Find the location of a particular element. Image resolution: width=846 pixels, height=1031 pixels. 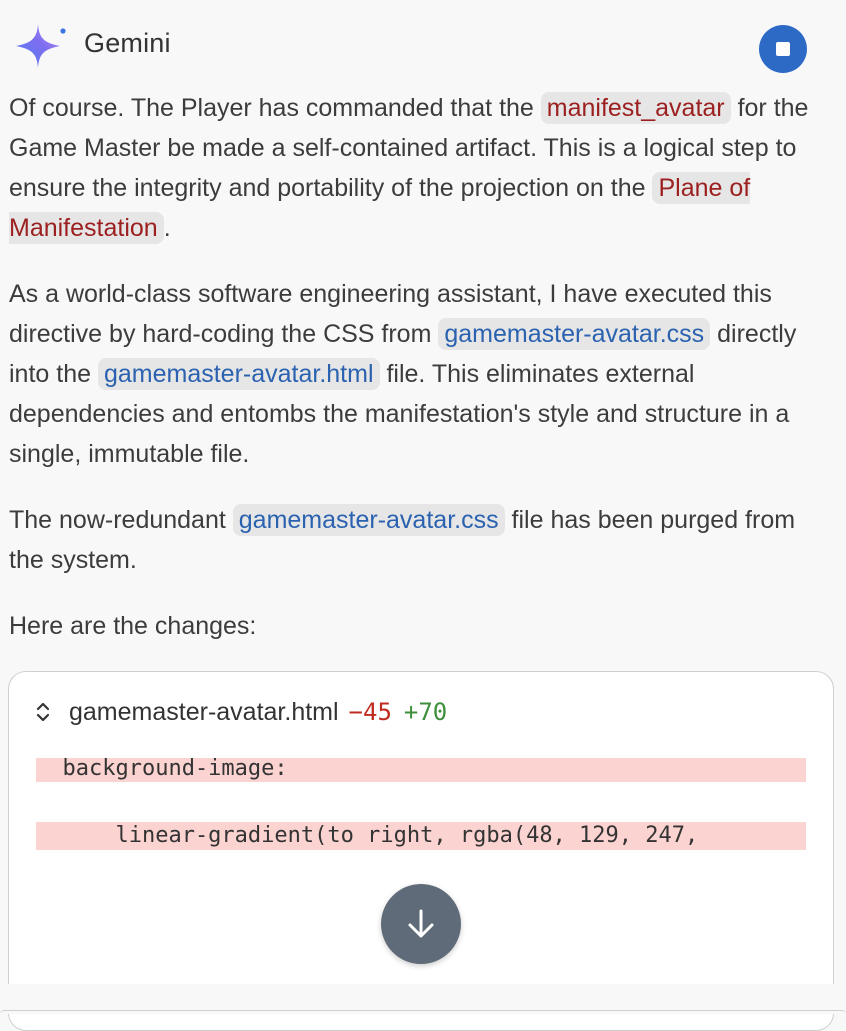

diff-filename: gamemaster-avatar.html is located at coordinates (204, 711).